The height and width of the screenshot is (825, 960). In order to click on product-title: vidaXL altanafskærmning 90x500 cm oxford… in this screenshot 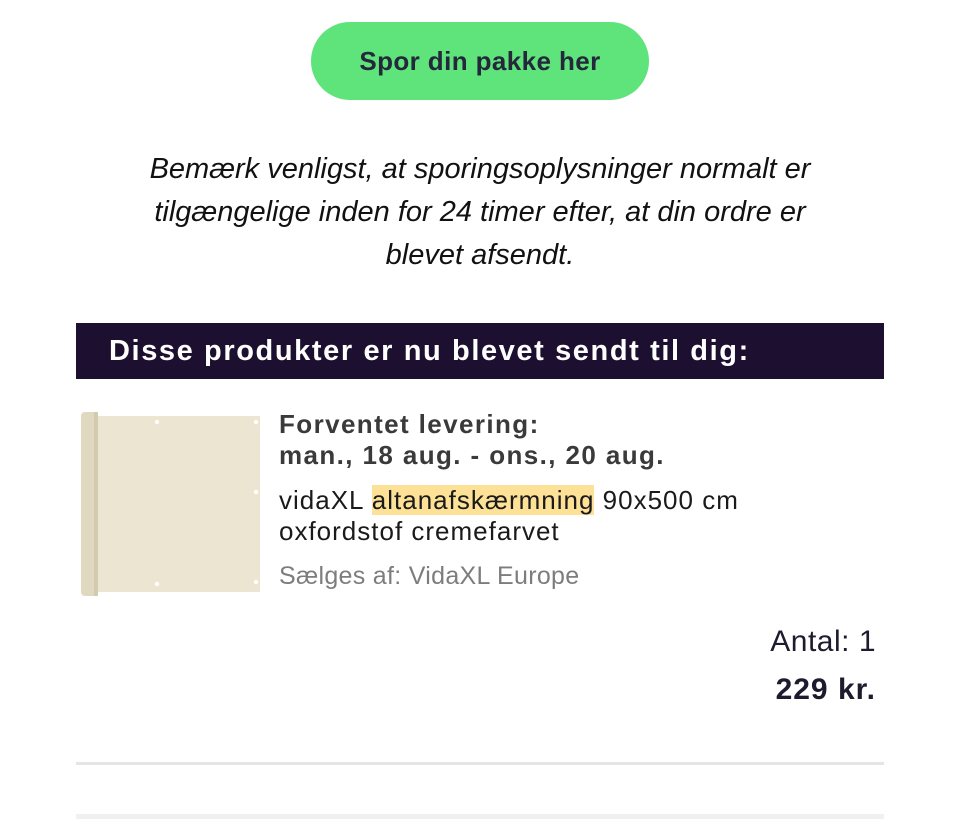, I will do `click(579, 516)`.